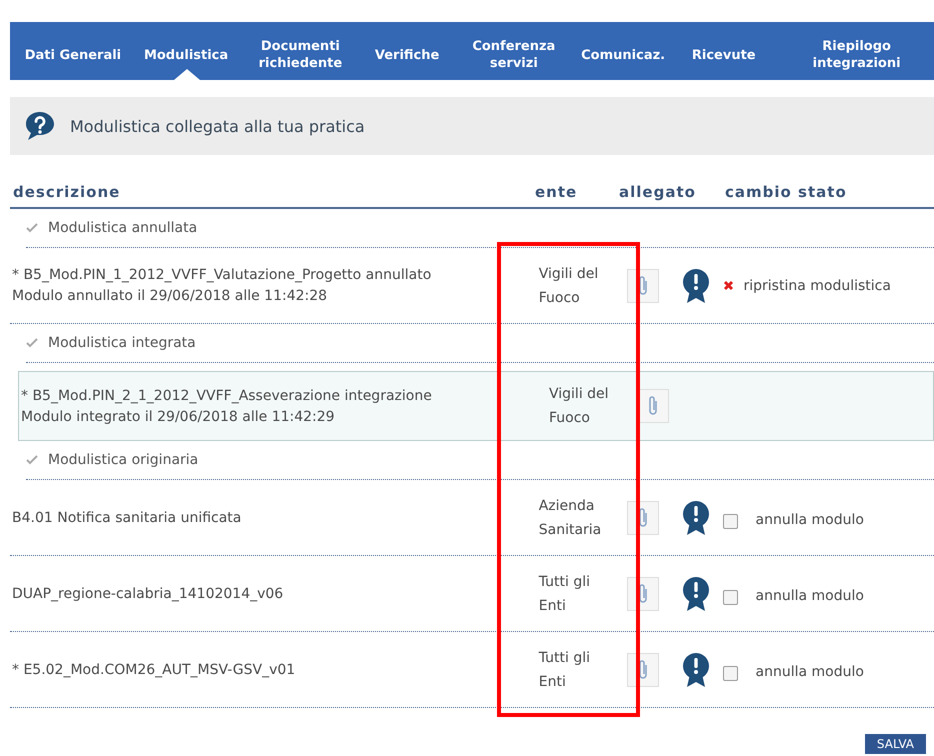  Describe the element at coordinates (227, 396) in the screenshot. I see `description-text: * B5_Mod.PIN_2_1_2012_VVFF_Asseverazione integrazione` at that location.